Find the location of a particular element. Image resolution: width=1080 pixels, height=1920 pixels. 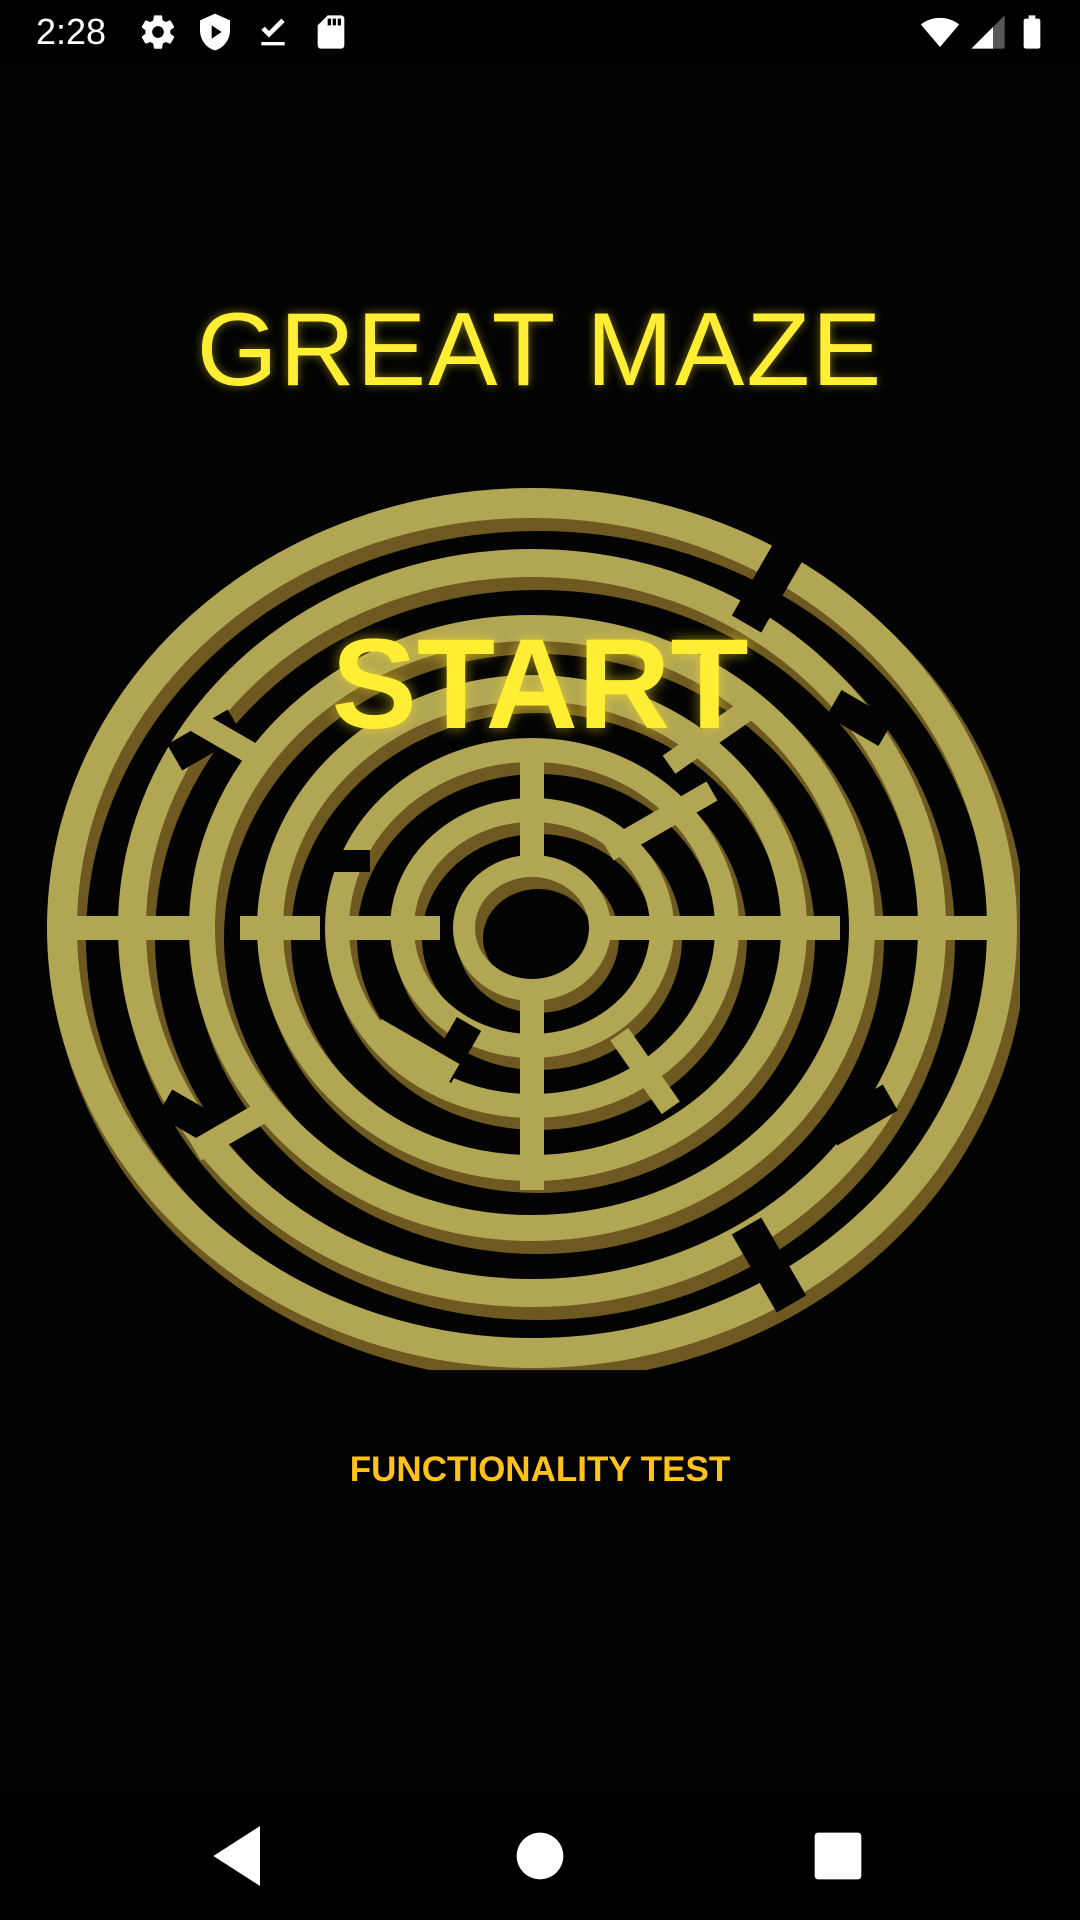

start-button: START is located at coordinates (540, 685).